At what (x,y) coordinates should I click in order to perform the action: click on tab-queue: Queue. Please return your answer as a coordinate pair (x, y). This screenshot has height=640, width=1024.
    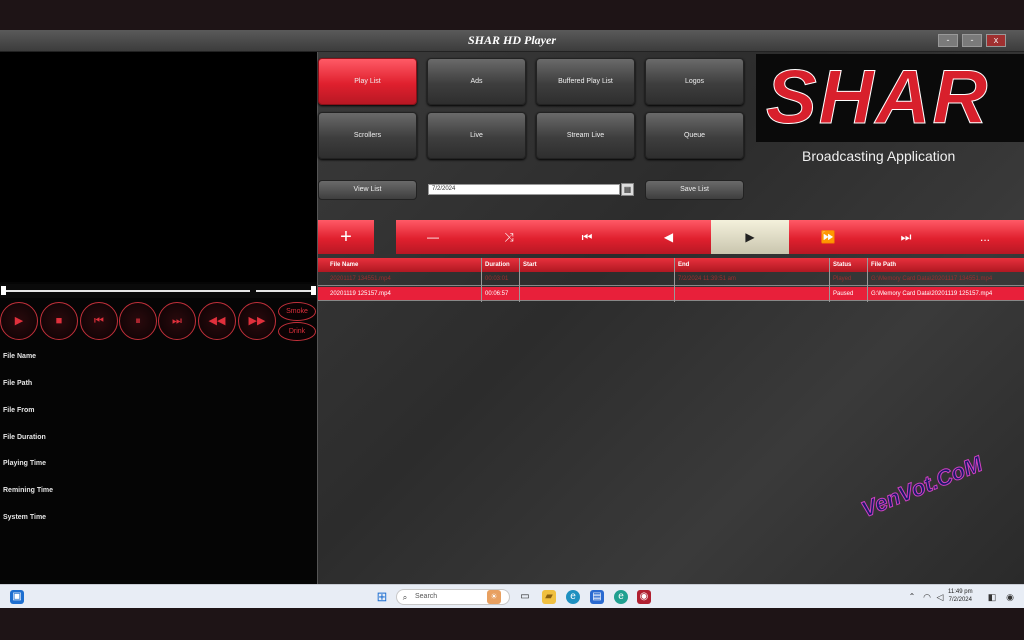
    Looking at the image, I should click on (694, 135).